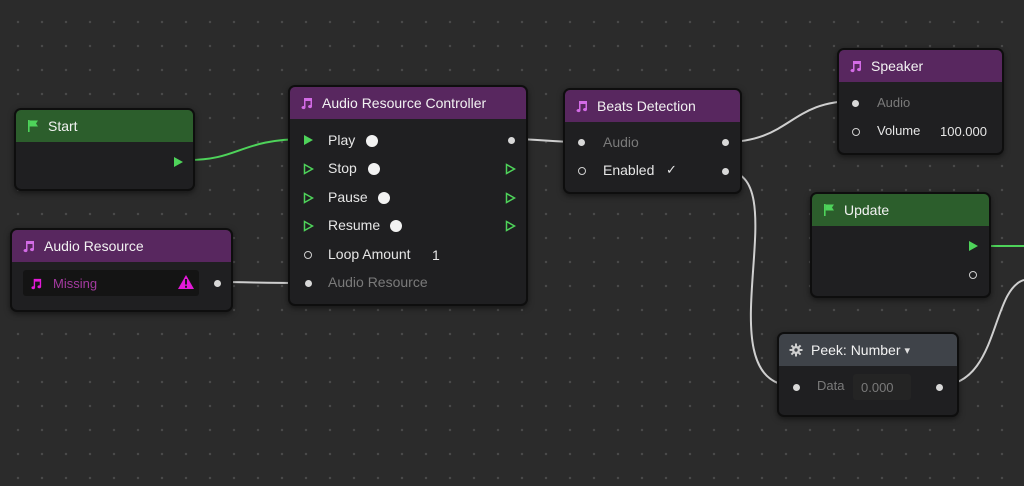 The height and width of the screenshot is (486, 1024). I want to click on peek-data-label: Data, so click(831, 385).